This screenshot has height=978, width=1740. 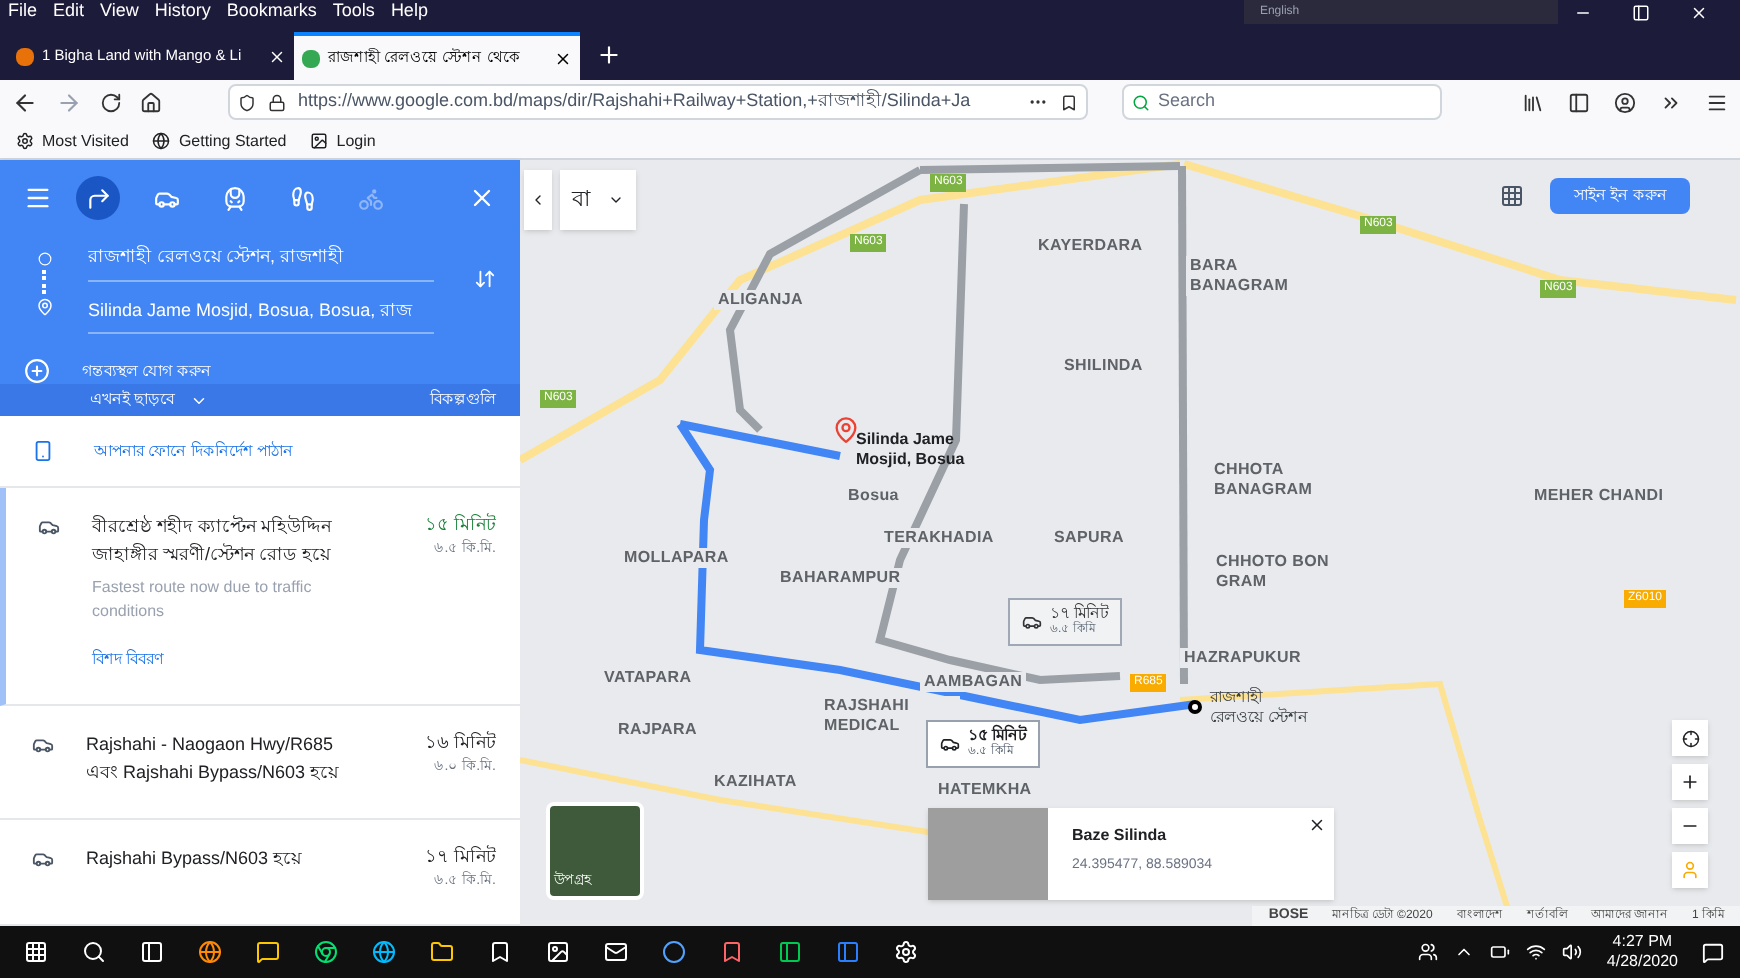 What do you see at coordinates (1512, 196) in the screenshot?
I see `apps-icon` at bounding box center [1512, 196].